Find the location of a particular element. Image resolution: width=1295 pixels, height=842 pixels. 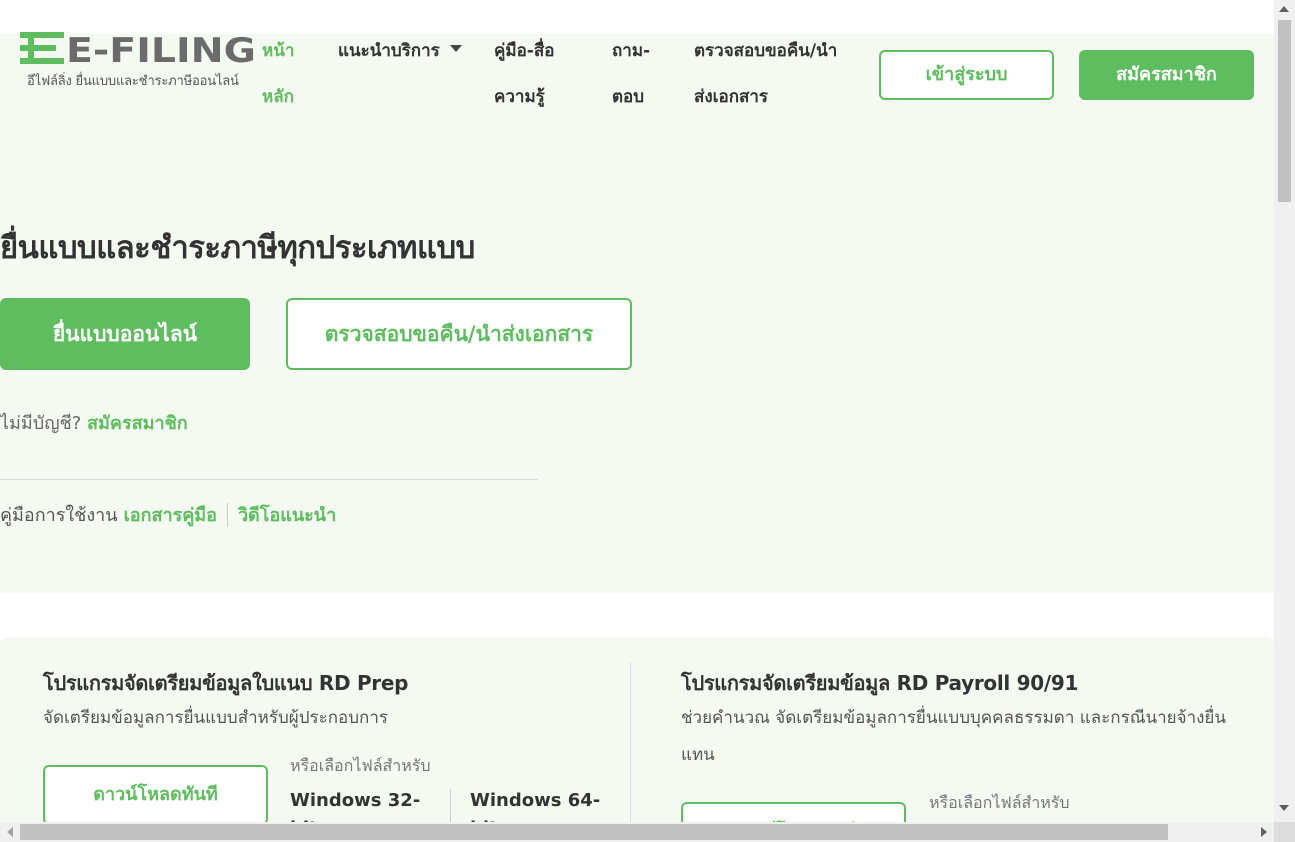

vertical-scrollbar is located at coordinates (1284, 411).